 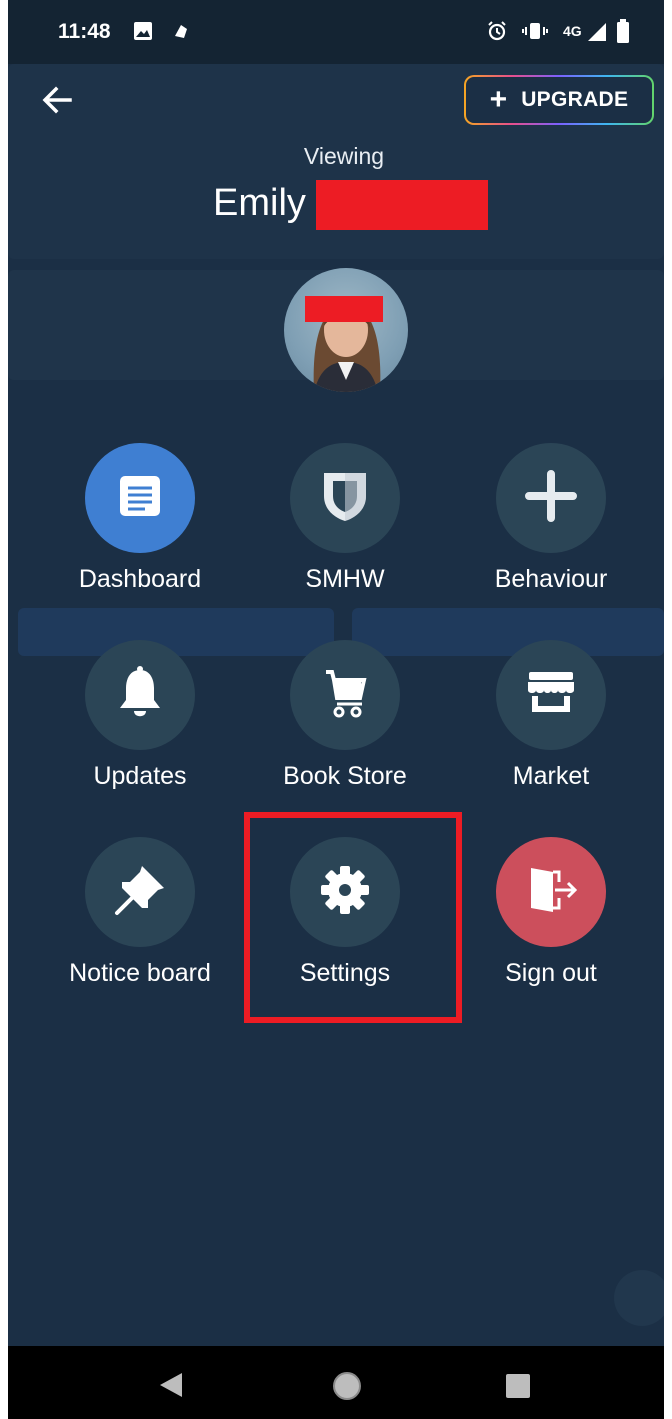 I want to click on student-name: Emily, so click(x=259, y=203).